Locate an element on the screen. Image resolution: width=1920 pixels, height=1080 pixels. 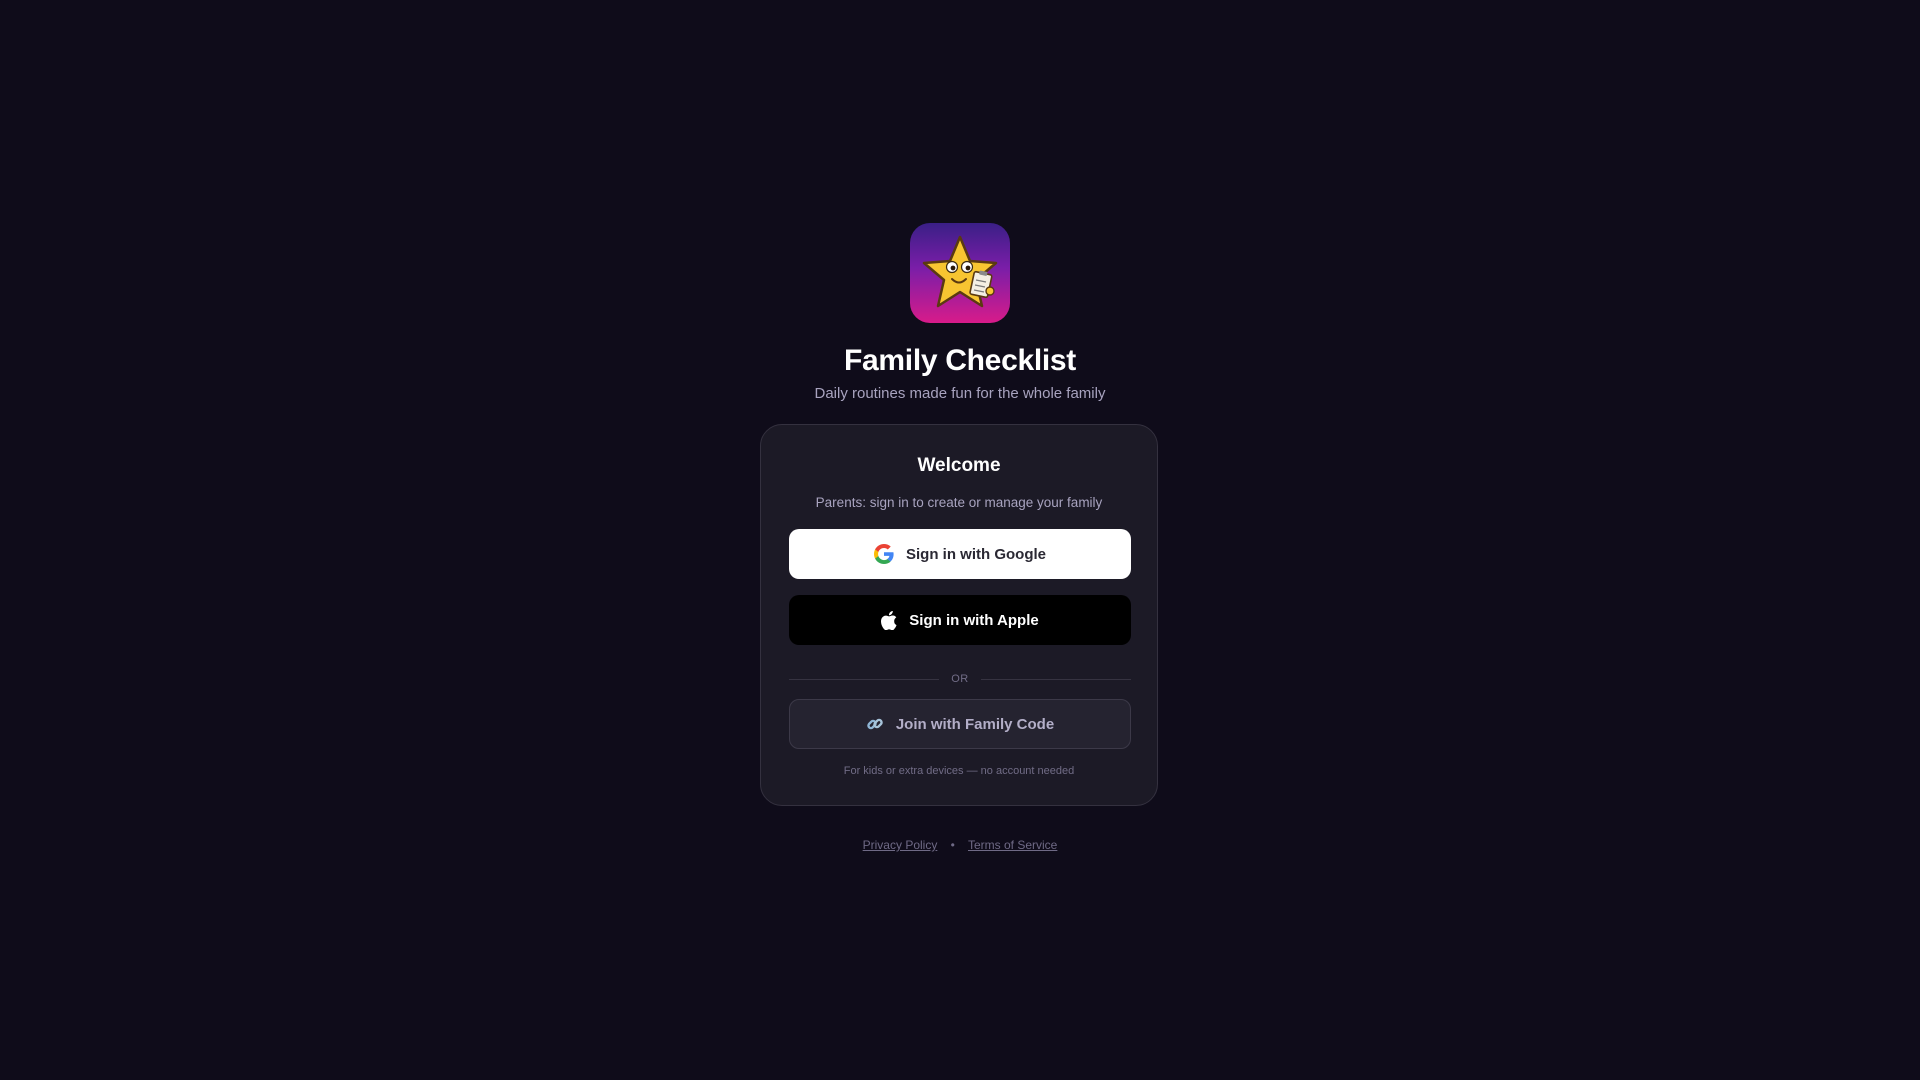
sign-in-apple-button: Sign in with Apple is located at coordinates (960, 620).